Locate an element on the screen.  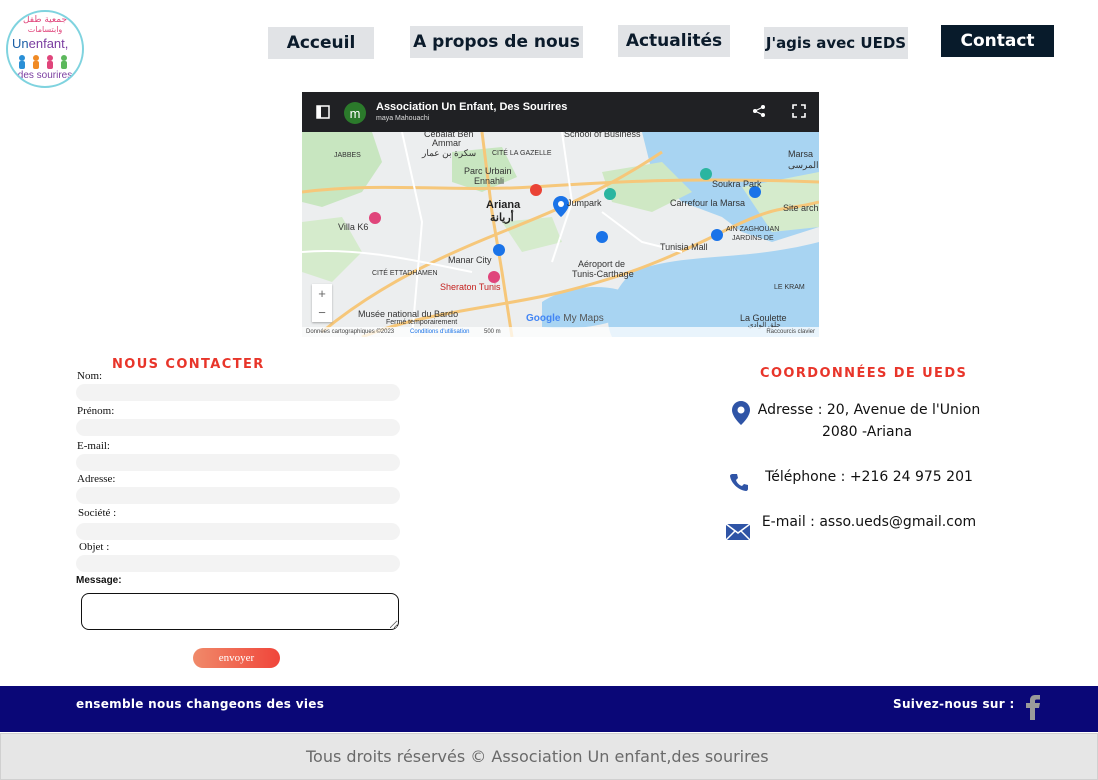
objet-input is located at coordinates (238, 563).